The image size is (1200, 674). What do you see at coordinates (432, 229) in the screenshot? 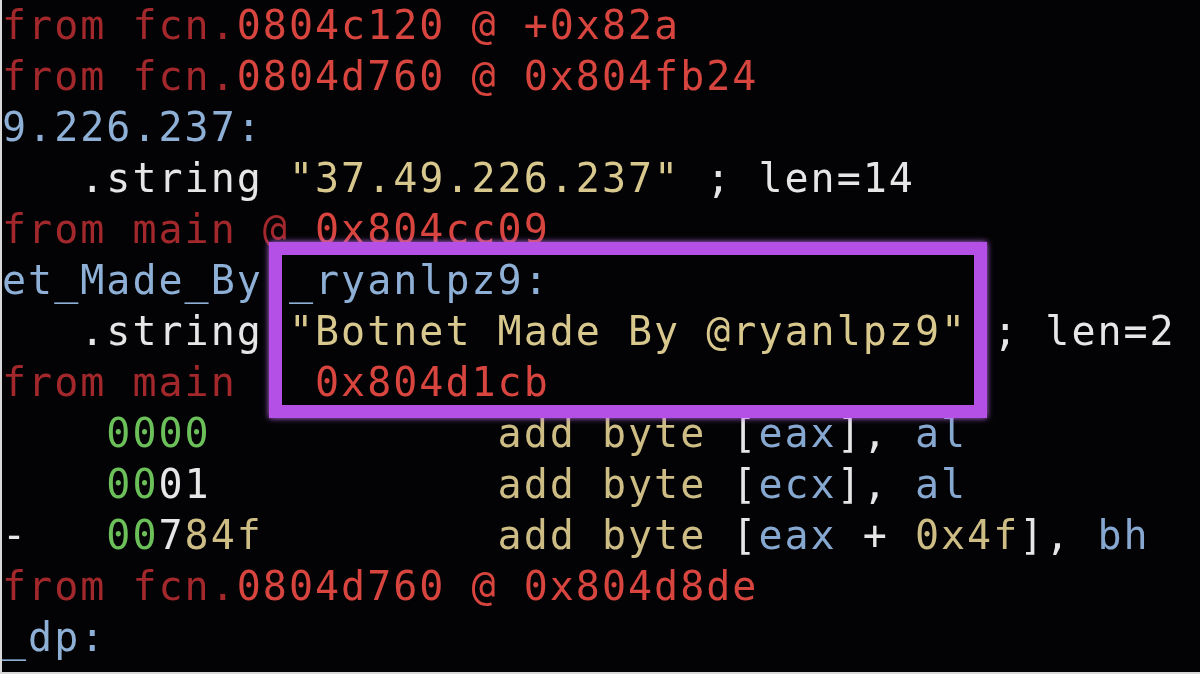
I see `address-text: 0x804cc09` at bounding box center [432, 229].